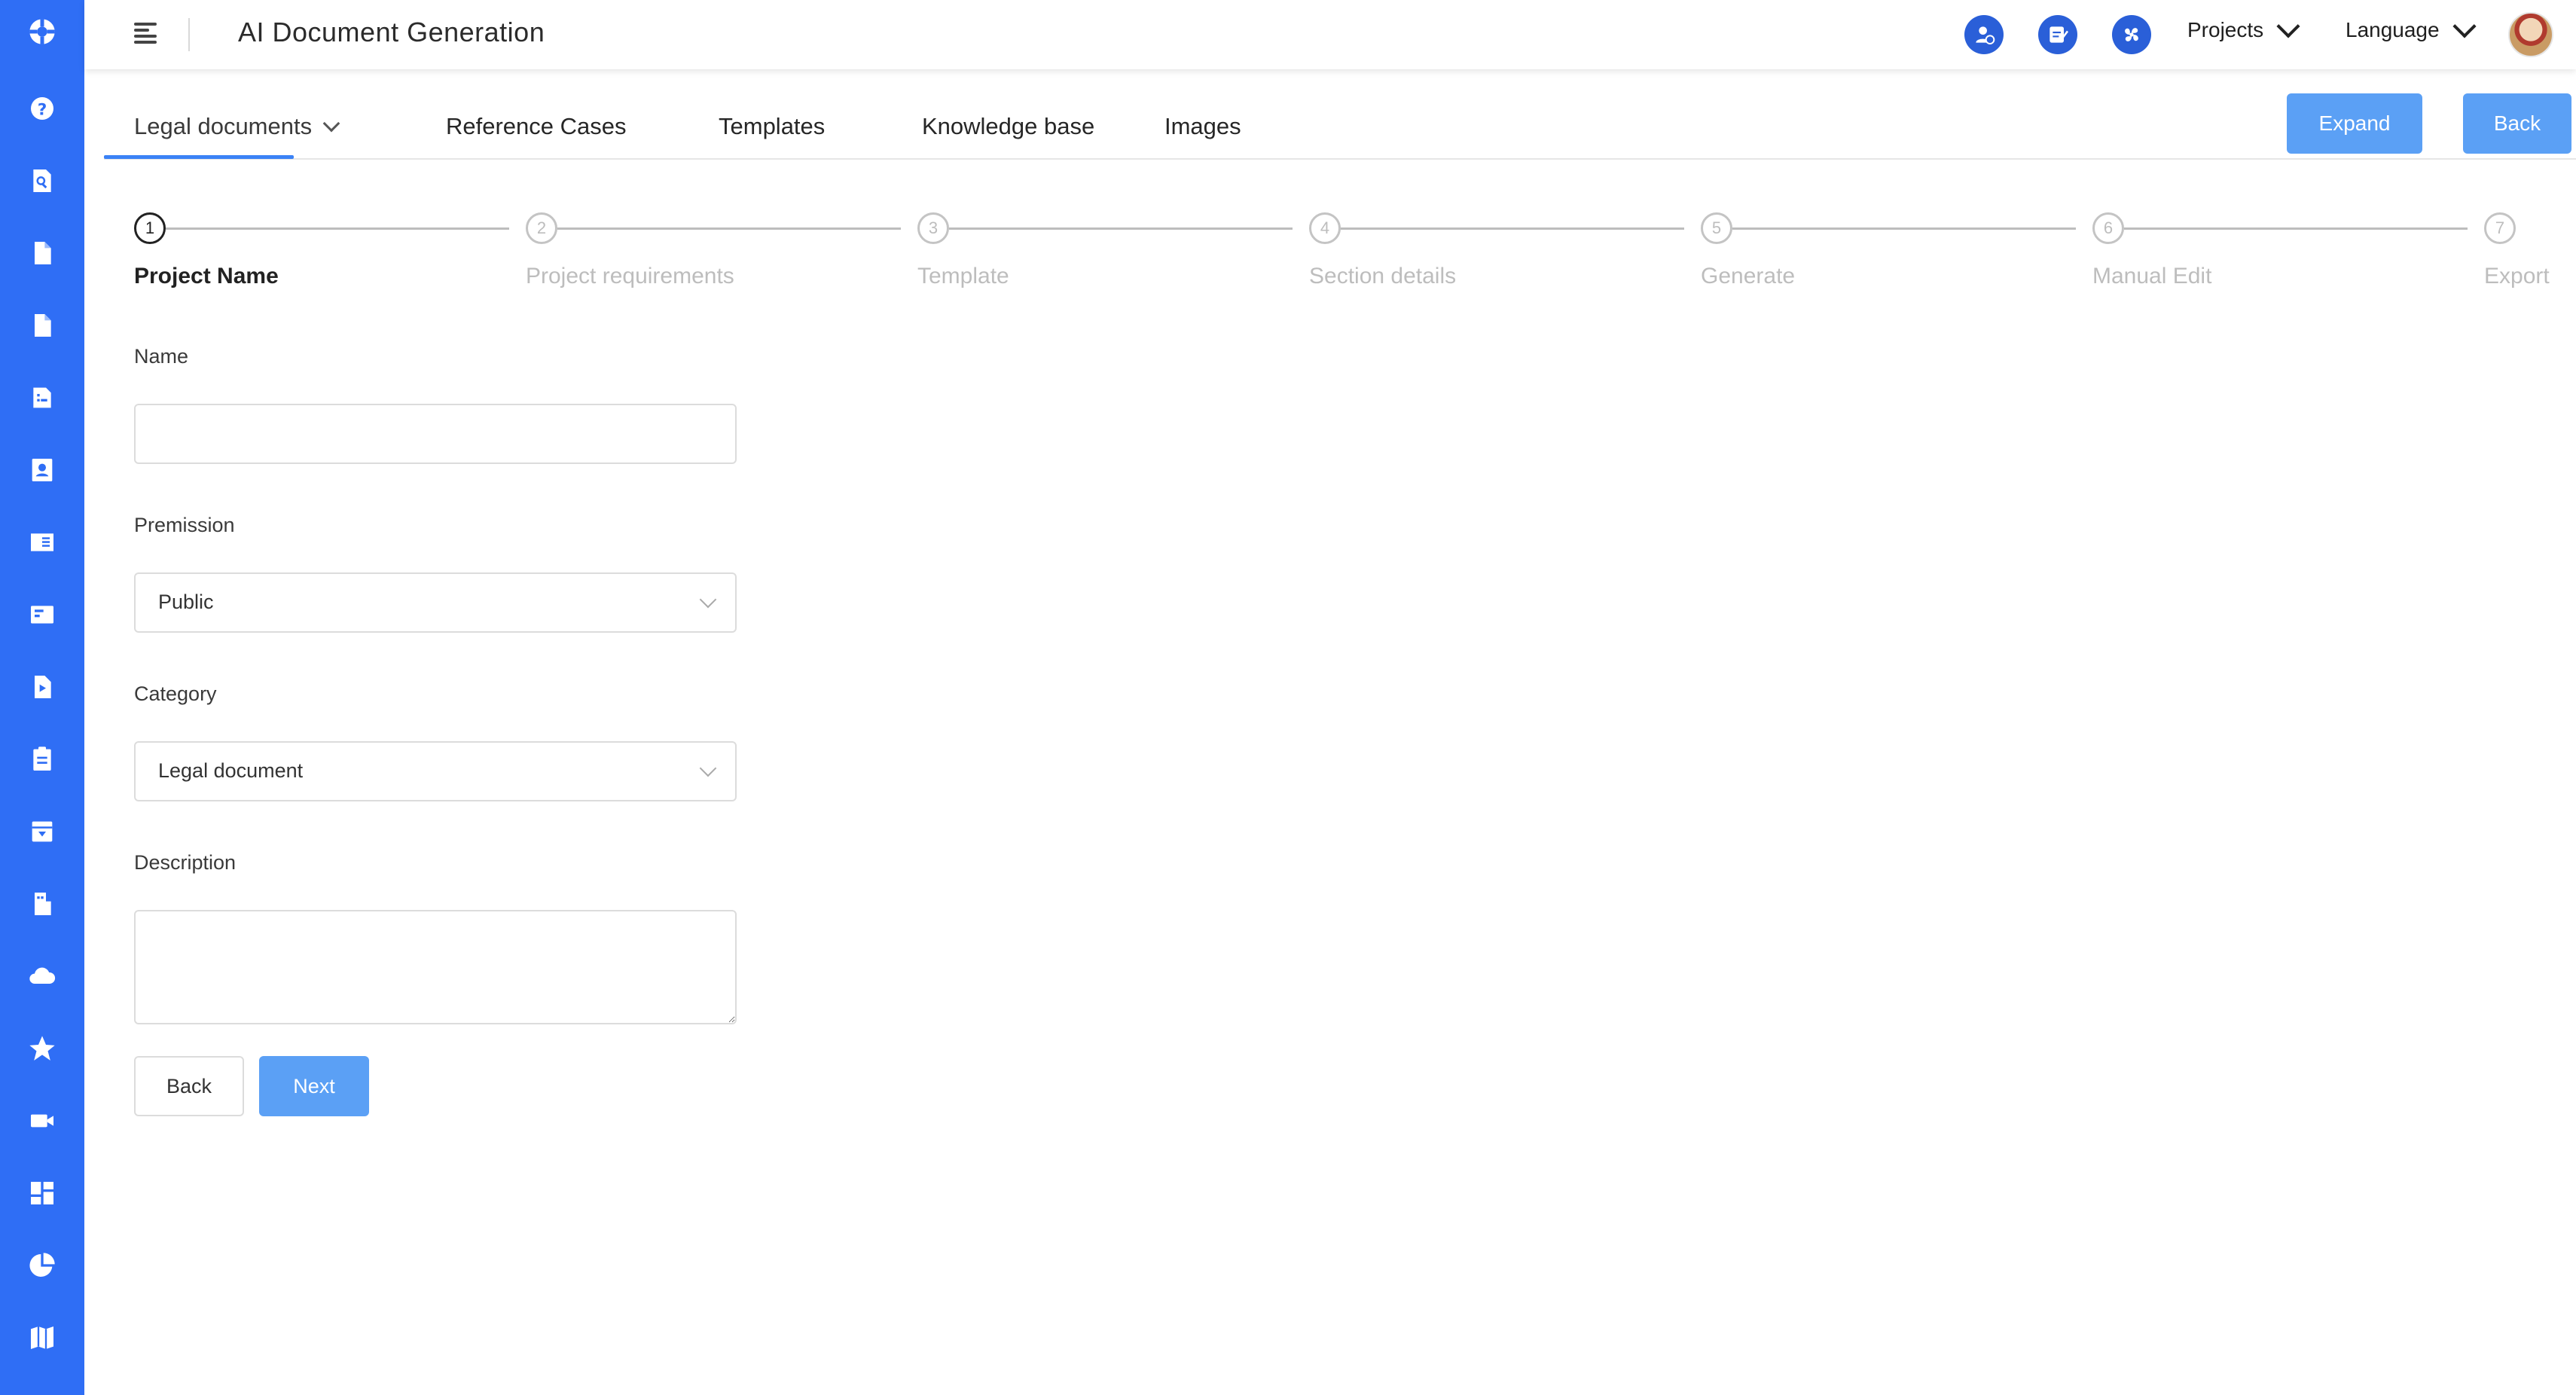 Image resolution: width=2576 pixels, height=1395 pixels. I want to click on category-select: Legal document, so click(436, 771).